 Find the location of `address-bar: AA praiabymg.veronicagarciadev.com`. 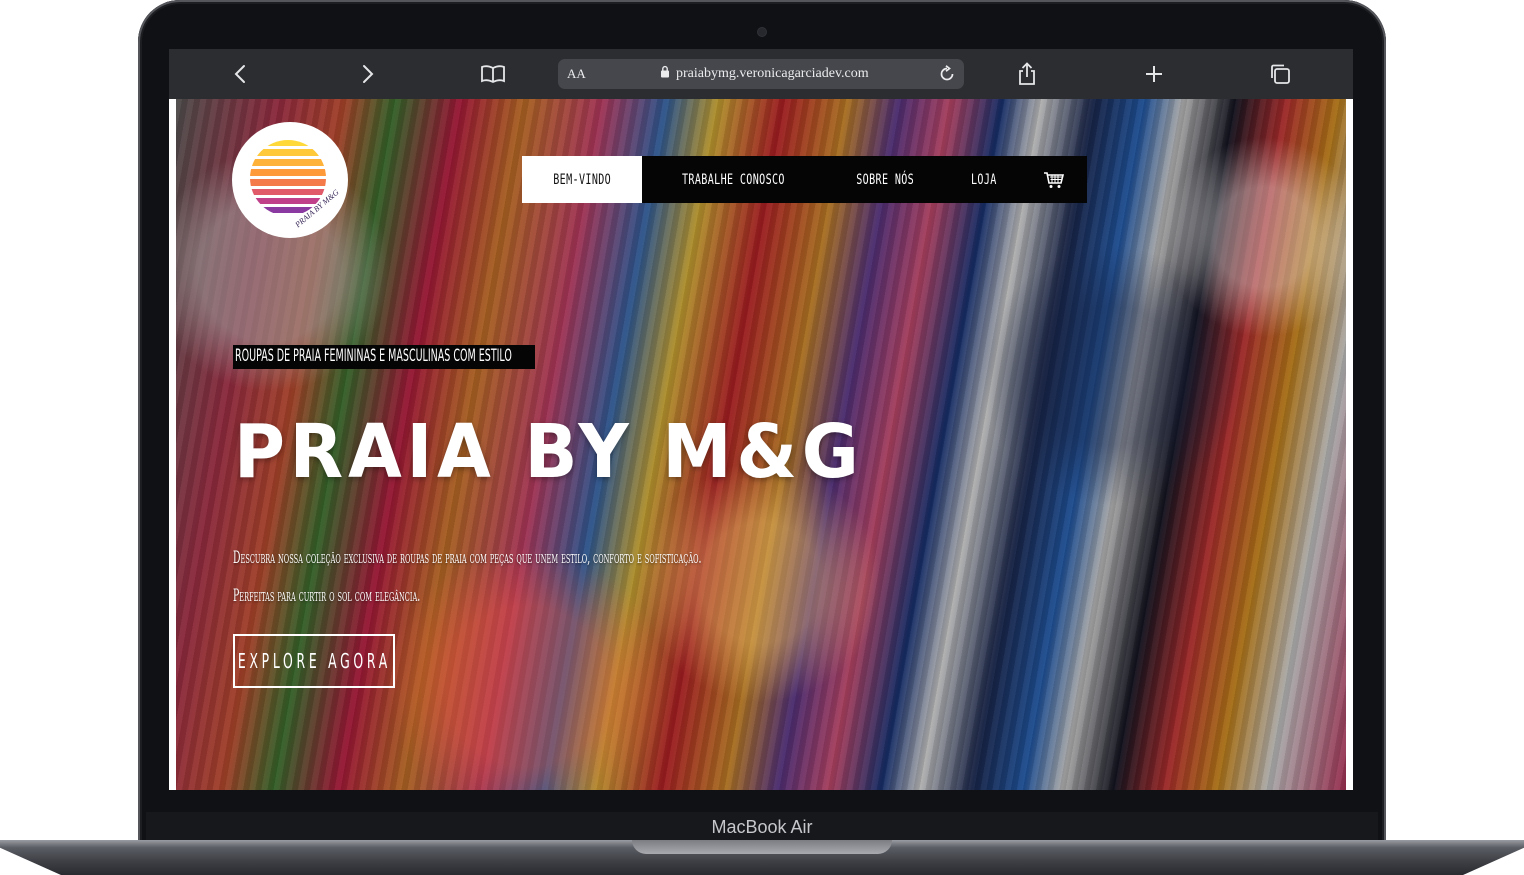

address-bar: AA praiabymg.veronicagarciadev.com is located at coordinates (761, 74).